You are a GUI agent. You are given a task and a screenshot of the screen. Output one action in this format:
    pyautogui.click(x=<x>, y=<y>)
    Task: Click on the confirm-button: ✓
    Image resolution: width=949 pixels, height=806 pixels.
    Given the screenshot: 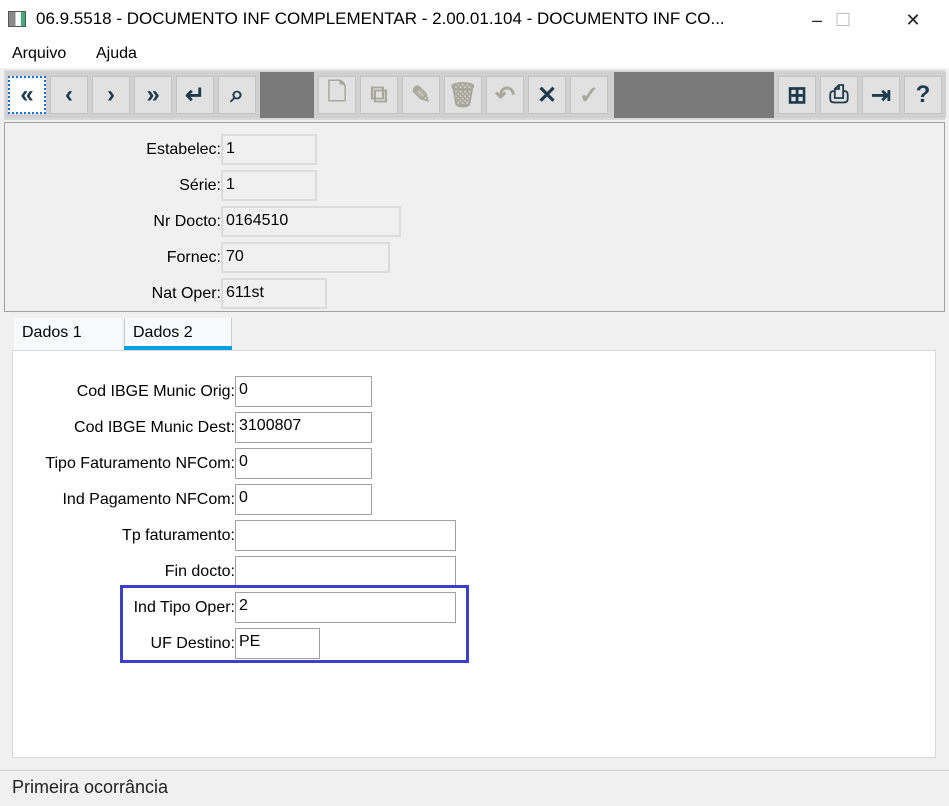 What is the action you would take?
    pyautogui.click(x=589, y=95)
    